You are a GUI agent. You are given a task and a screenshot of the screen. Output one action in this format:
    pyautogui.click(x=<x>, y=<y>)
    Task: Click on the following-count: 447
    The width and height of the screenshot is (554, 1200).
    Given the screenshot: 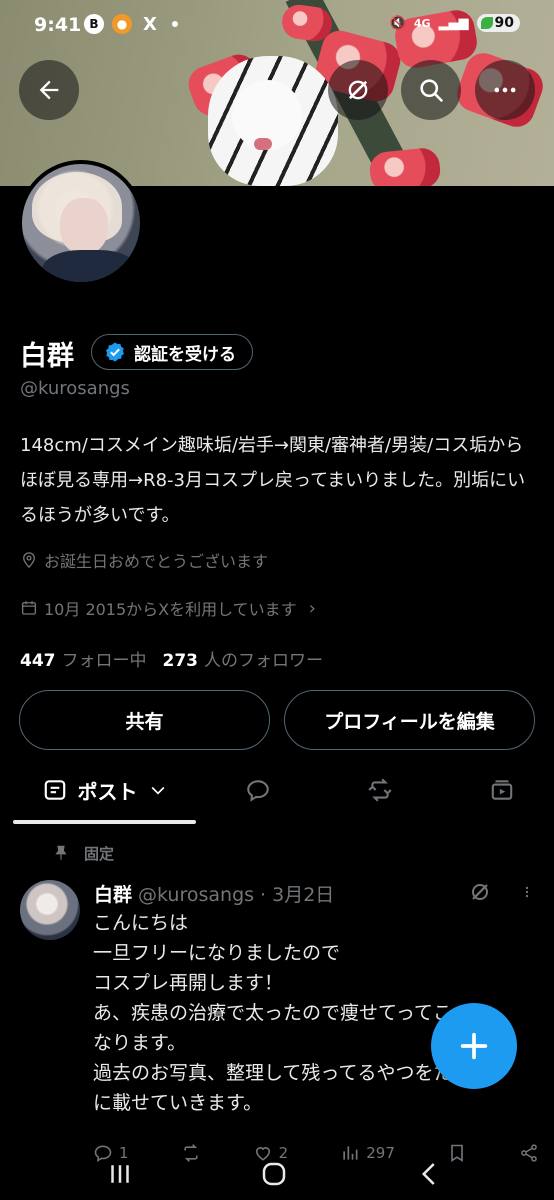 What is the action you would take?
    pyautogui.click(x=38, y=661)
    